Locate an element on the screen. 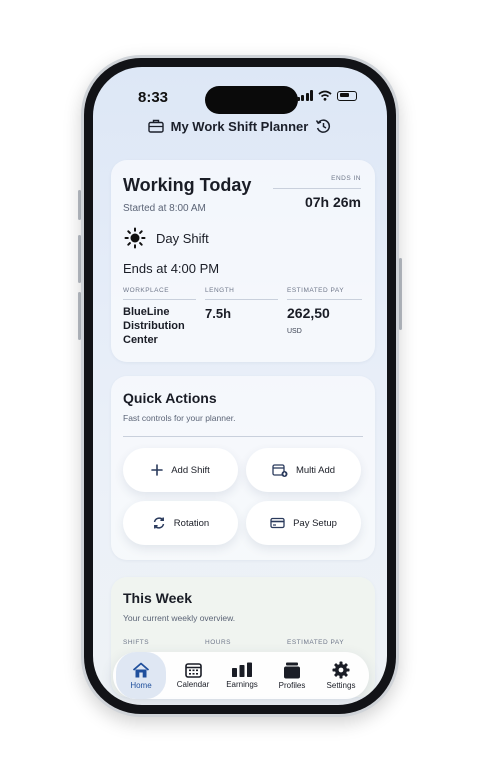  this-week-title: This Week is located at coordinates (157, 598).